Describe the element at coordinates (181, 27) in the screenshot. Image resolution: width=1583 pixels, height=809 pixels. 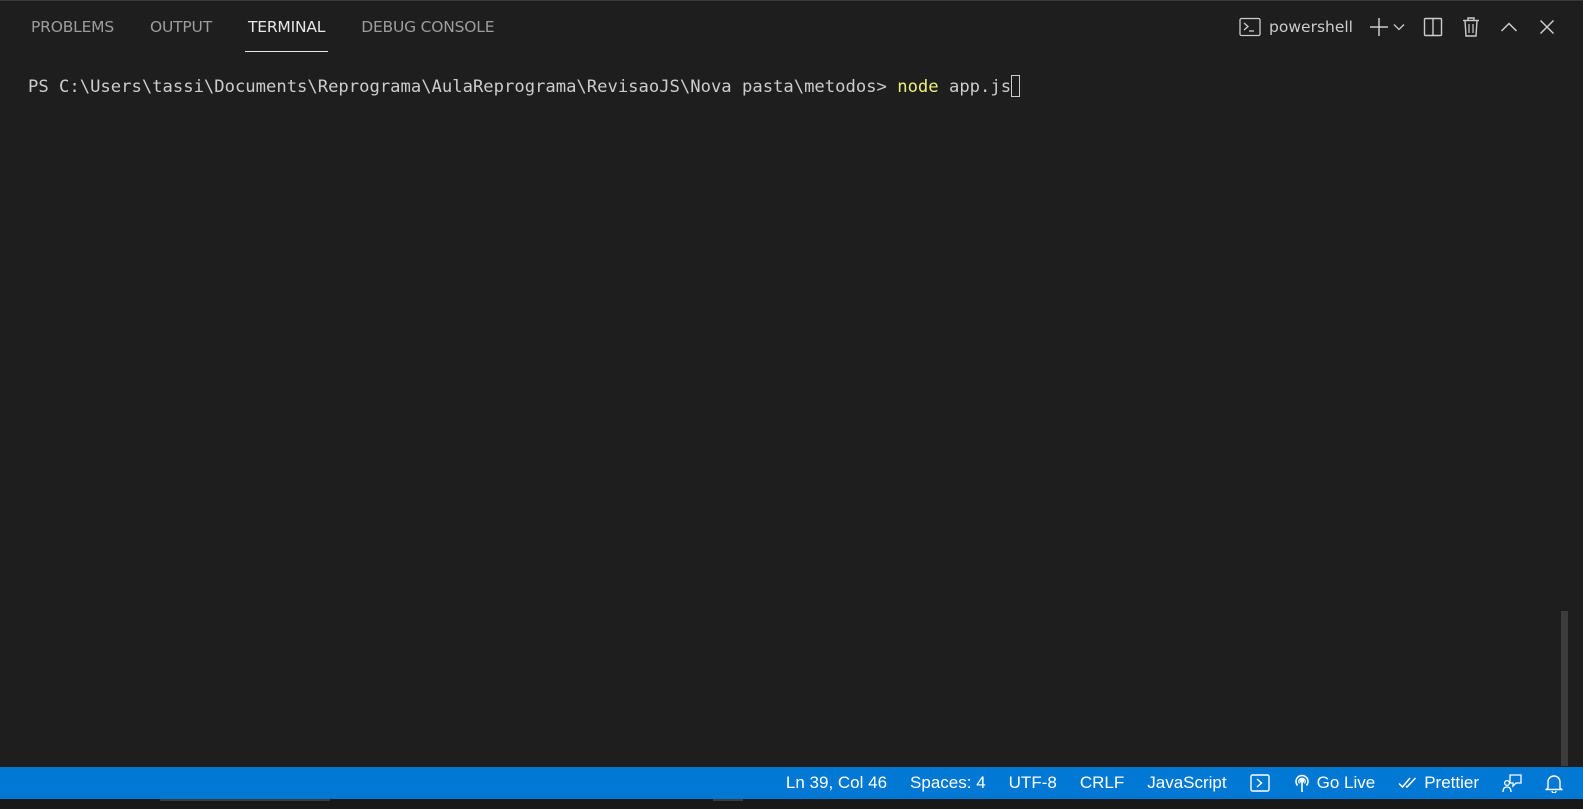
I see `tab-output: OUTPUT` at that location.